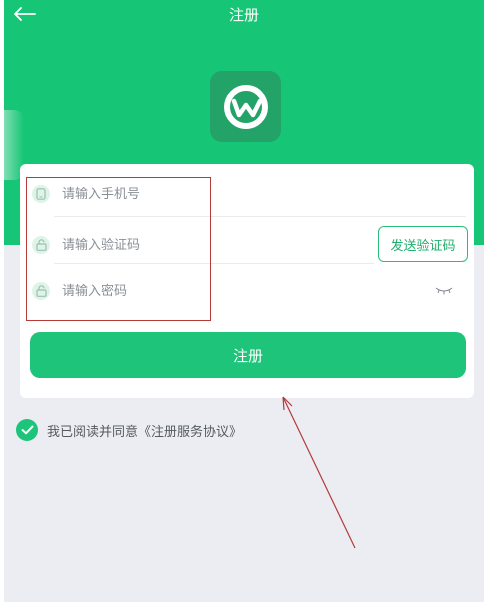 This screenshot has width=489, height=602. What do you see at coordinates (243, 15) in the screenshot?
I see `page-title: 注册` at bounding box center [243, 15].